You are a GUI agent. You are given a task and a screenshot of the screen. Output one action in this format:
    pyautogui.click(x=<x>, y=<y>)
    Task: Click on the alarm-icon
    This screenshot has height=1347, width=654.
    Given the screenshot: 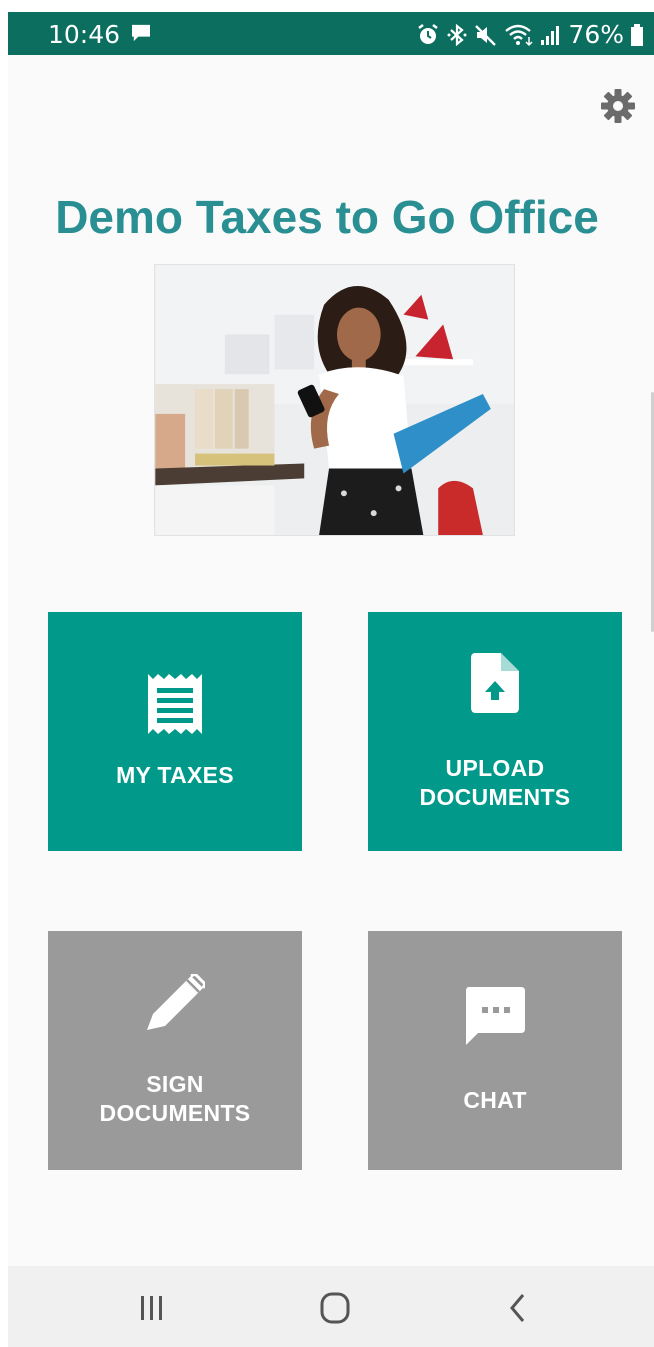 What is the action you would take?
    pyautogui.click(x=428, y=33)
    